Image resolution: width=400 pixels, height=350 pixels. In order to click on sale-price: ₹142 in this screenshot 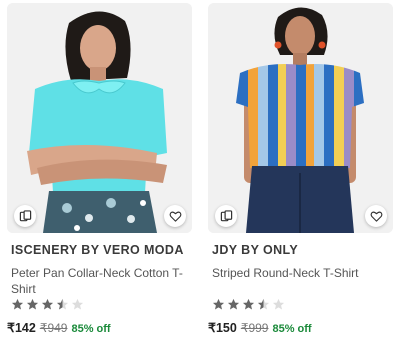, I will do `click(21, 328)`.